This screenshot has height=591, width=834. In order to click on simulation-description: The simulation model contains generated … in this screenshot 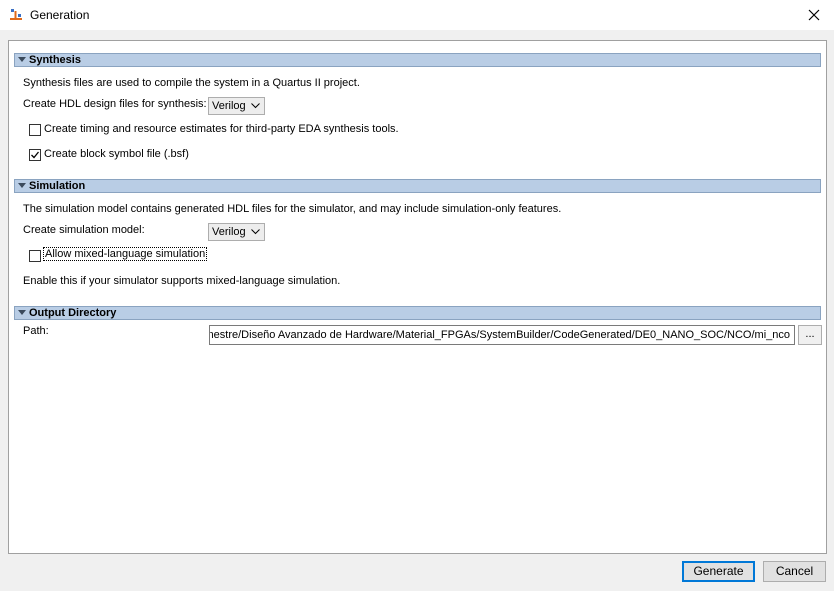, I will do `click(292, 209)`.